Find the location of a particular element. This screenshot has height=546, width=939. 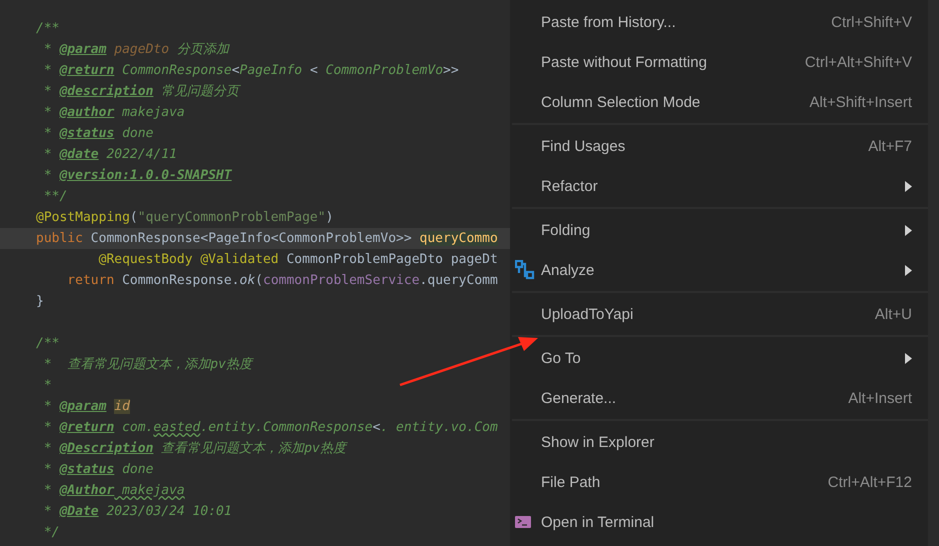

code-line: return CommonResponse.ok(commonProblemService.queryComm is located at coordinates (282, 281).